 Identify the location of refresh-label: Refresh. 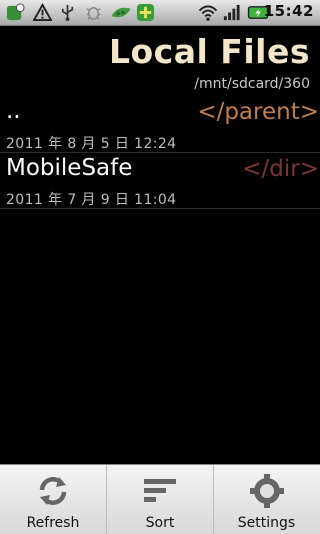
(53, 523).